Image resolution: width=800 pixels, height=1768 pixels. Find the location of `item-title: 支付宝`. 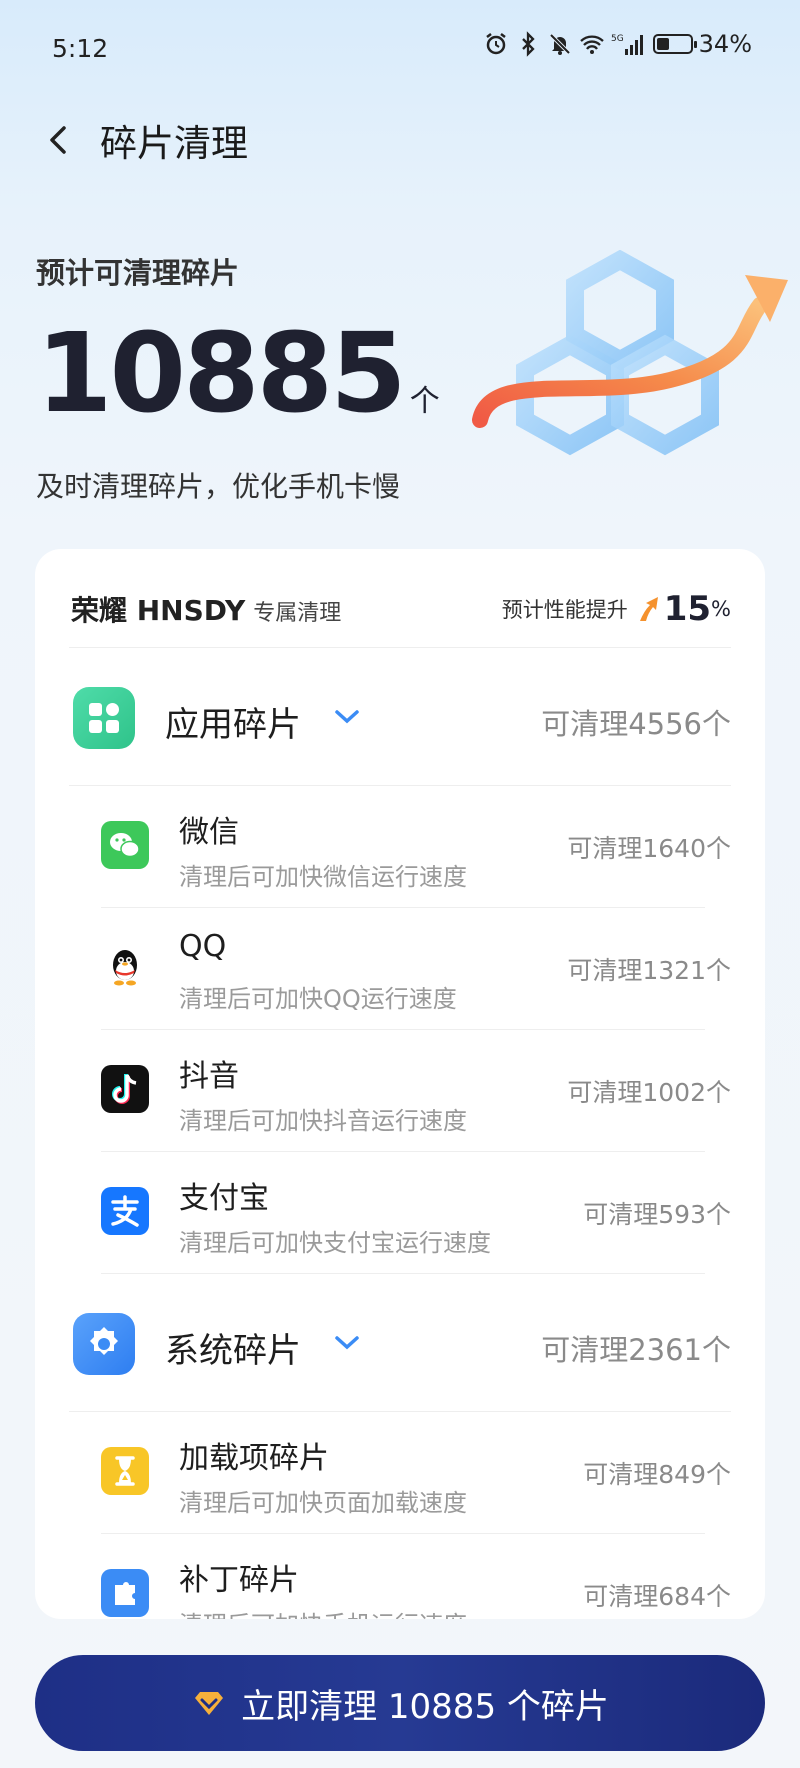

item-title: 支付宝 is located at coordinates (224, 1198).